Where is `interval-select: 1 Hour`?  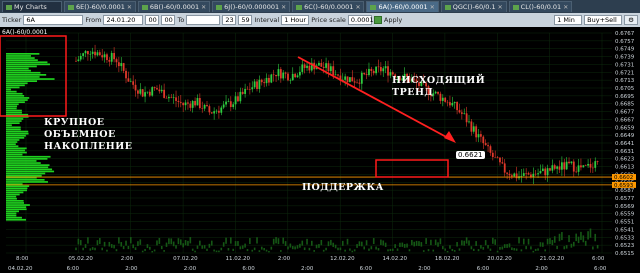
interval-select: 1 Hour is located at coordinates (295, 20).